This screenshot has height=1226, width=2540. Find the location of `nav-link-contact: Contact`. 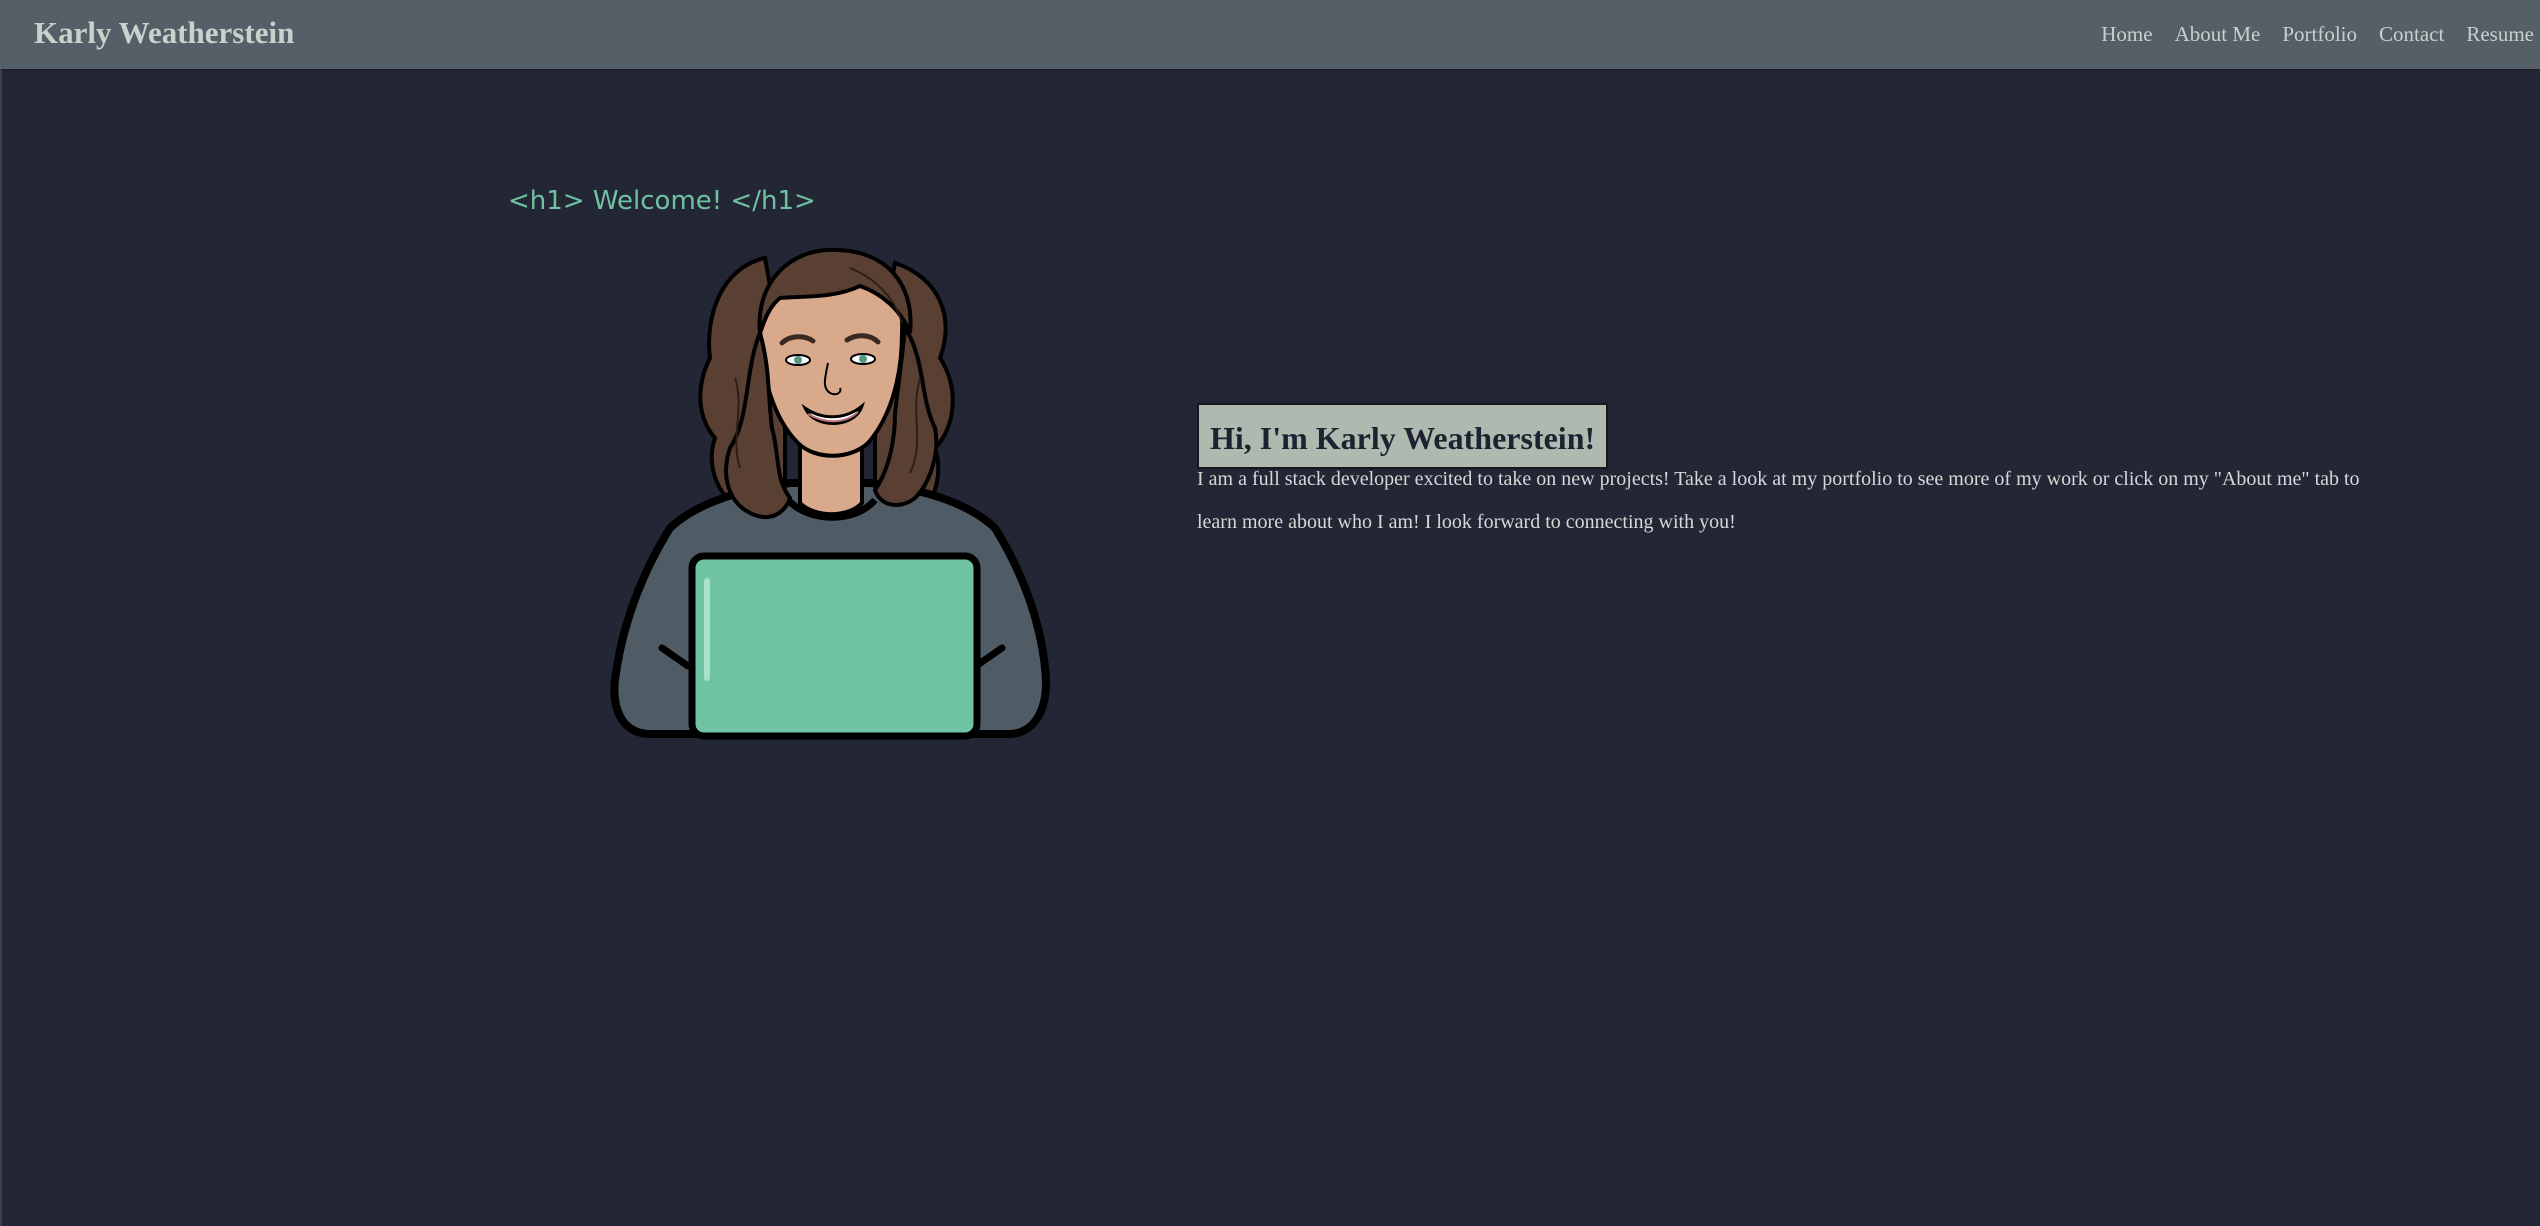

nav-link-contact: Contact is located at coordinates (2411, 34).